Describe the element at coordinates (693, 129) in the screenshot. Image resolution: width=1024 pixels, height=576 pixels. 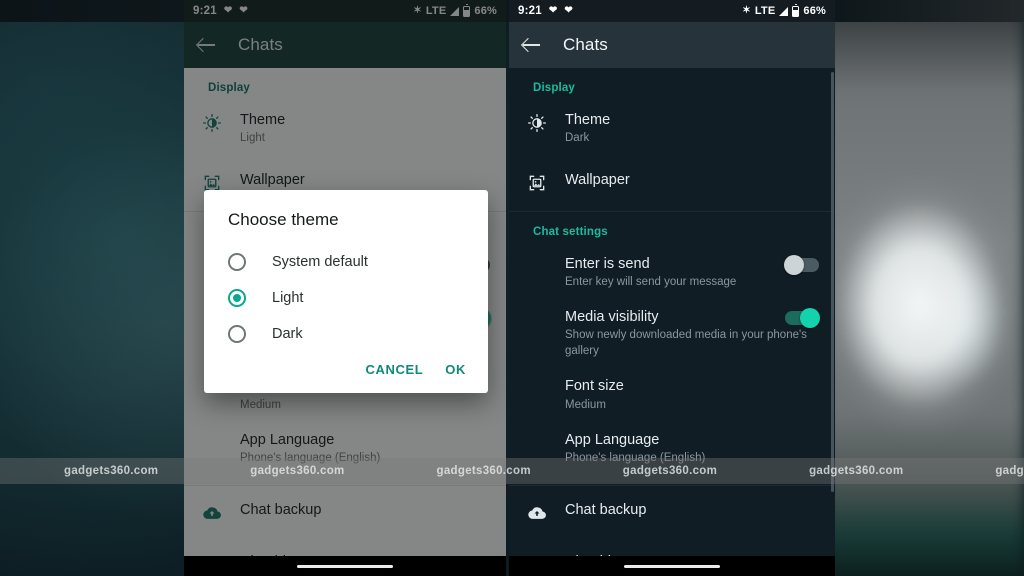
I see `list-item-text: Theme Dark` at that location.